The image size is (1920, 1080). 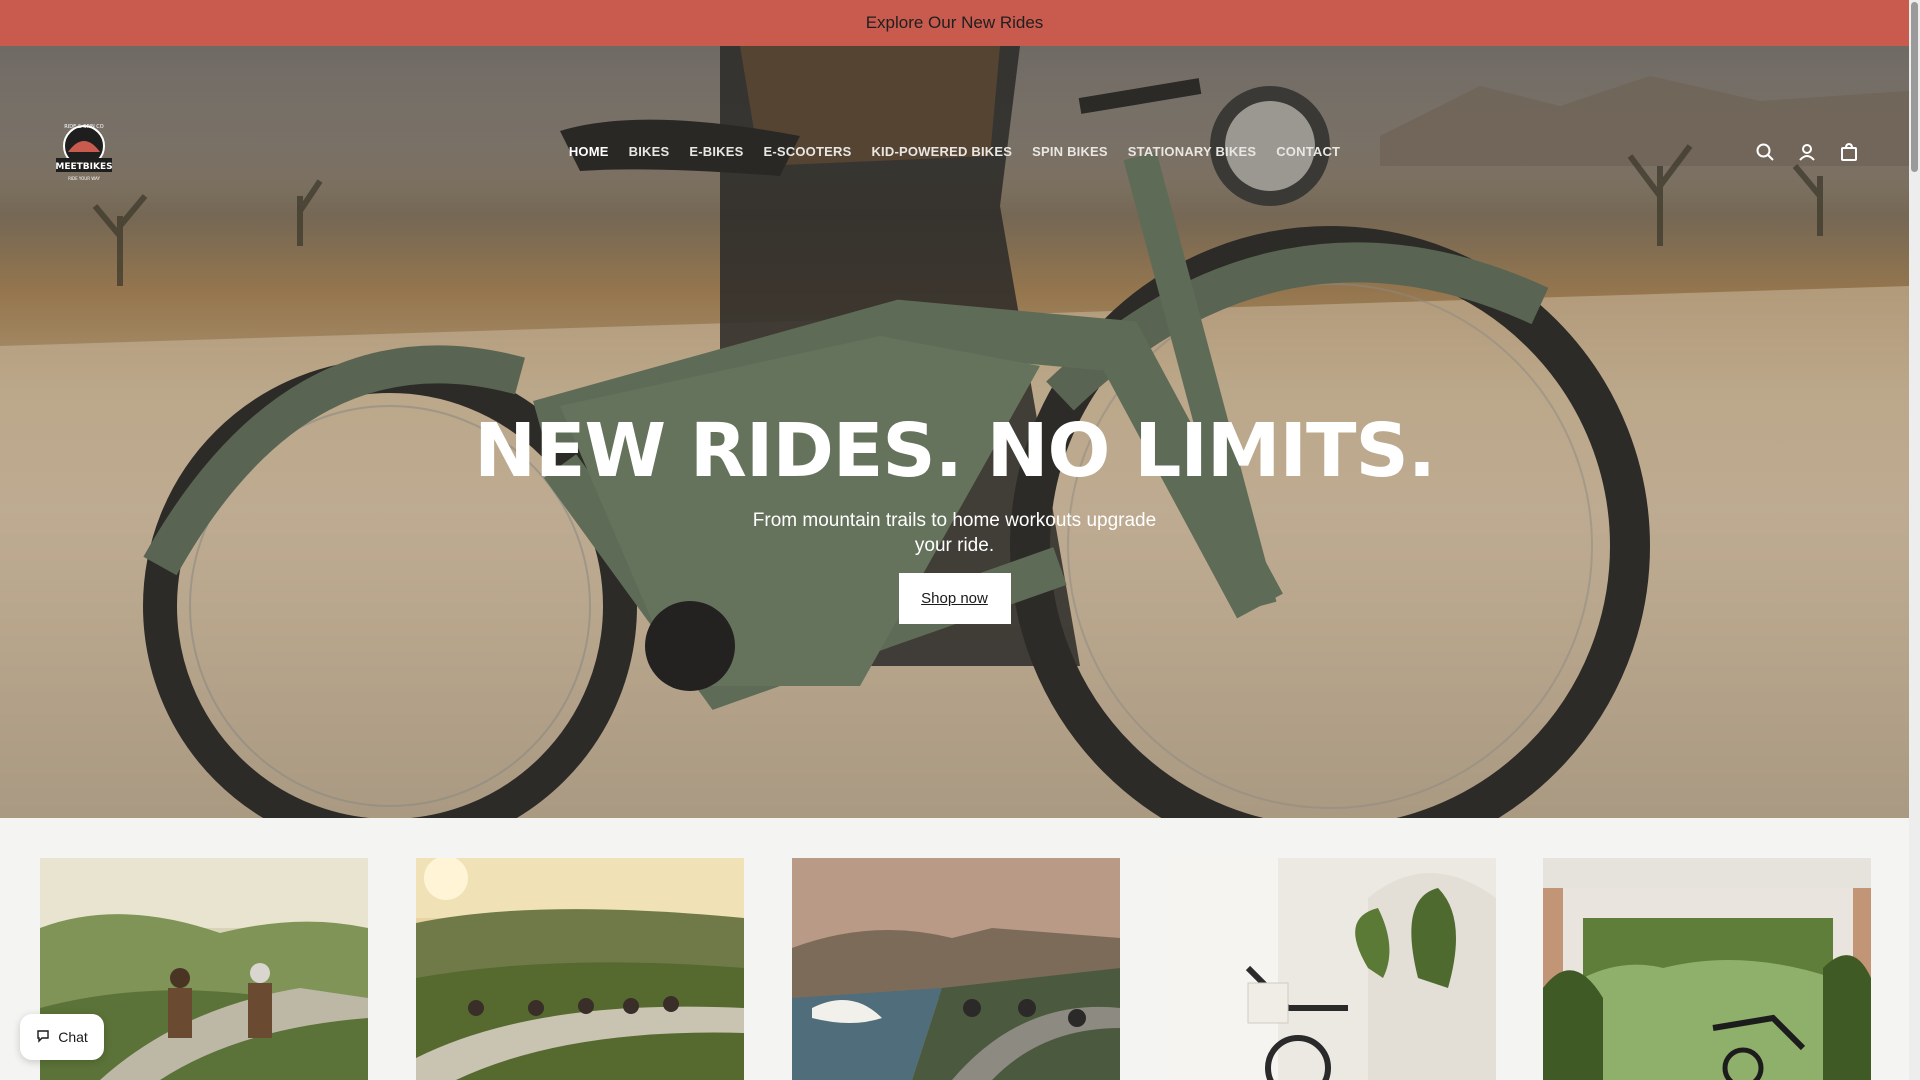 I want to click on nav-item-e-bikes: E-BIKES, so click(x=716, y=151).